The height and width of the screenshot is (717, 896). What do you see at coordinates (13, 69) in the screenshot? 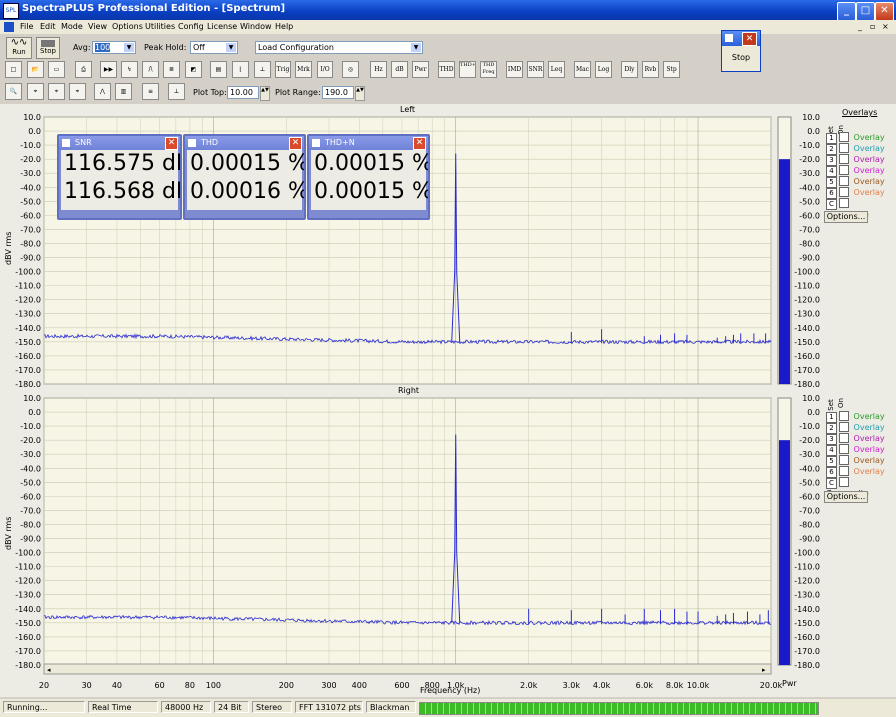
I see `new-icon: □` at bounding box center [13, 69].